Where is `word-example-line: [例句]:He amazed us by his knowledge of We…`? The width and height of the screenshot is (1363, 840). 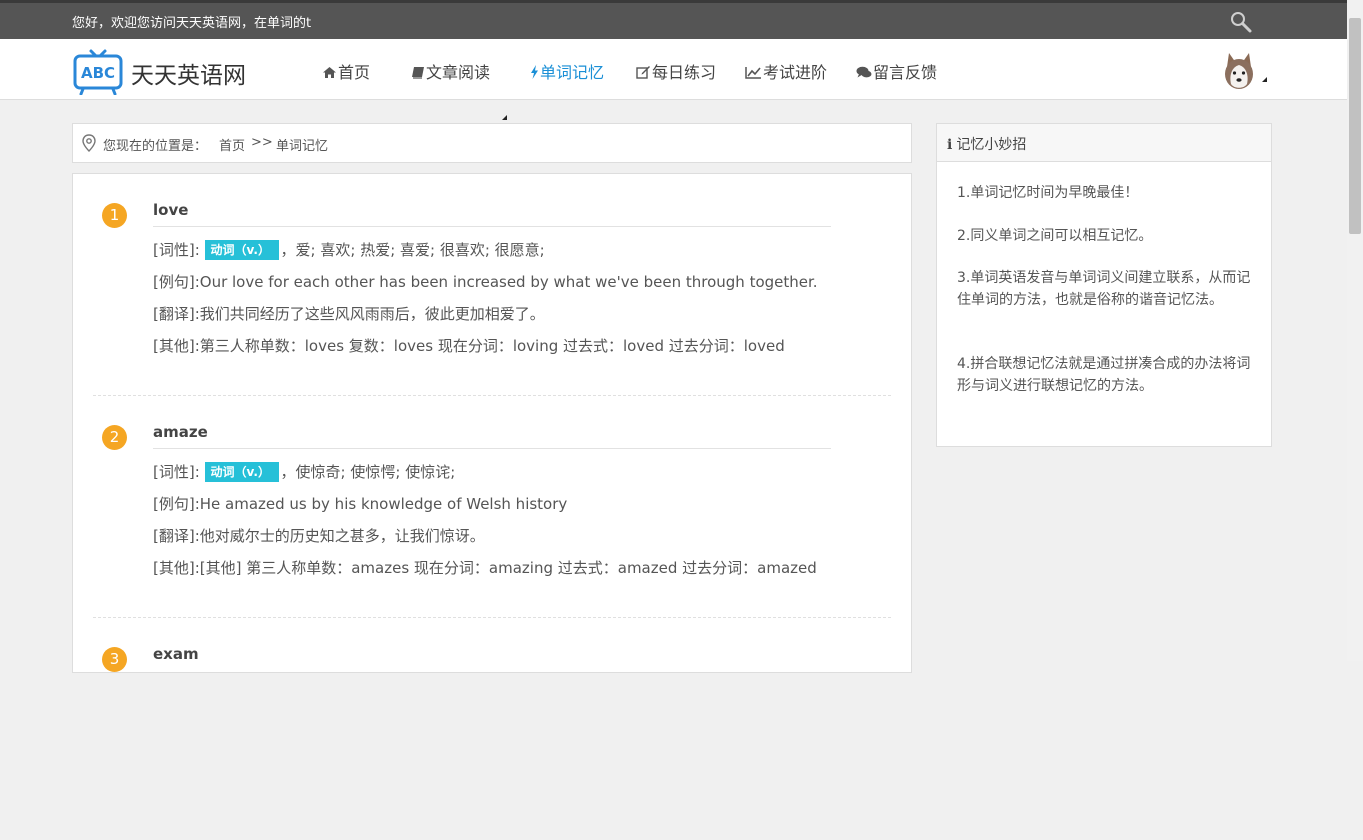
word-example-line: [例句]:He amazed us by his knowledge of We… is located at coordinates (360, 504).